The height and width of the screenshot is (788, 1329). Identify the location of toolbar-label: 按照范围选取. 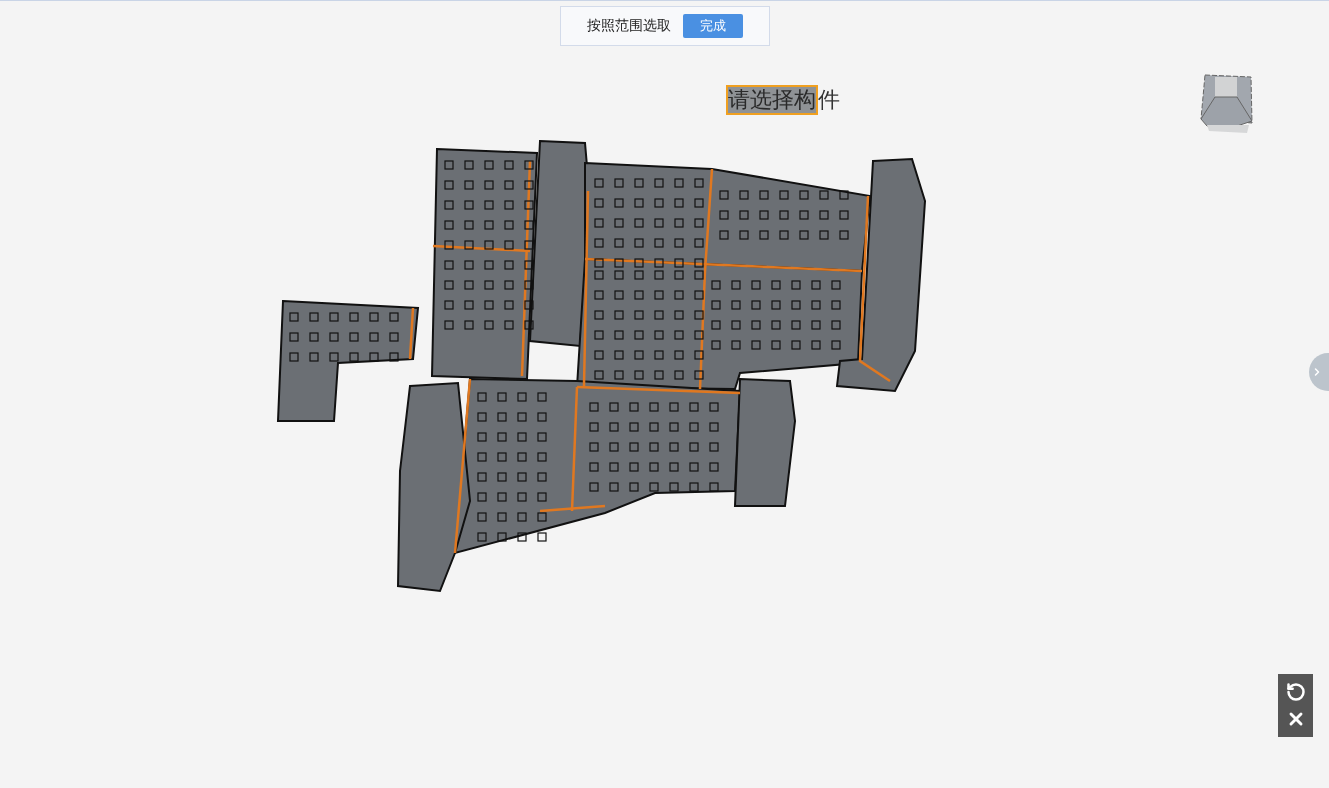
(628, 26).